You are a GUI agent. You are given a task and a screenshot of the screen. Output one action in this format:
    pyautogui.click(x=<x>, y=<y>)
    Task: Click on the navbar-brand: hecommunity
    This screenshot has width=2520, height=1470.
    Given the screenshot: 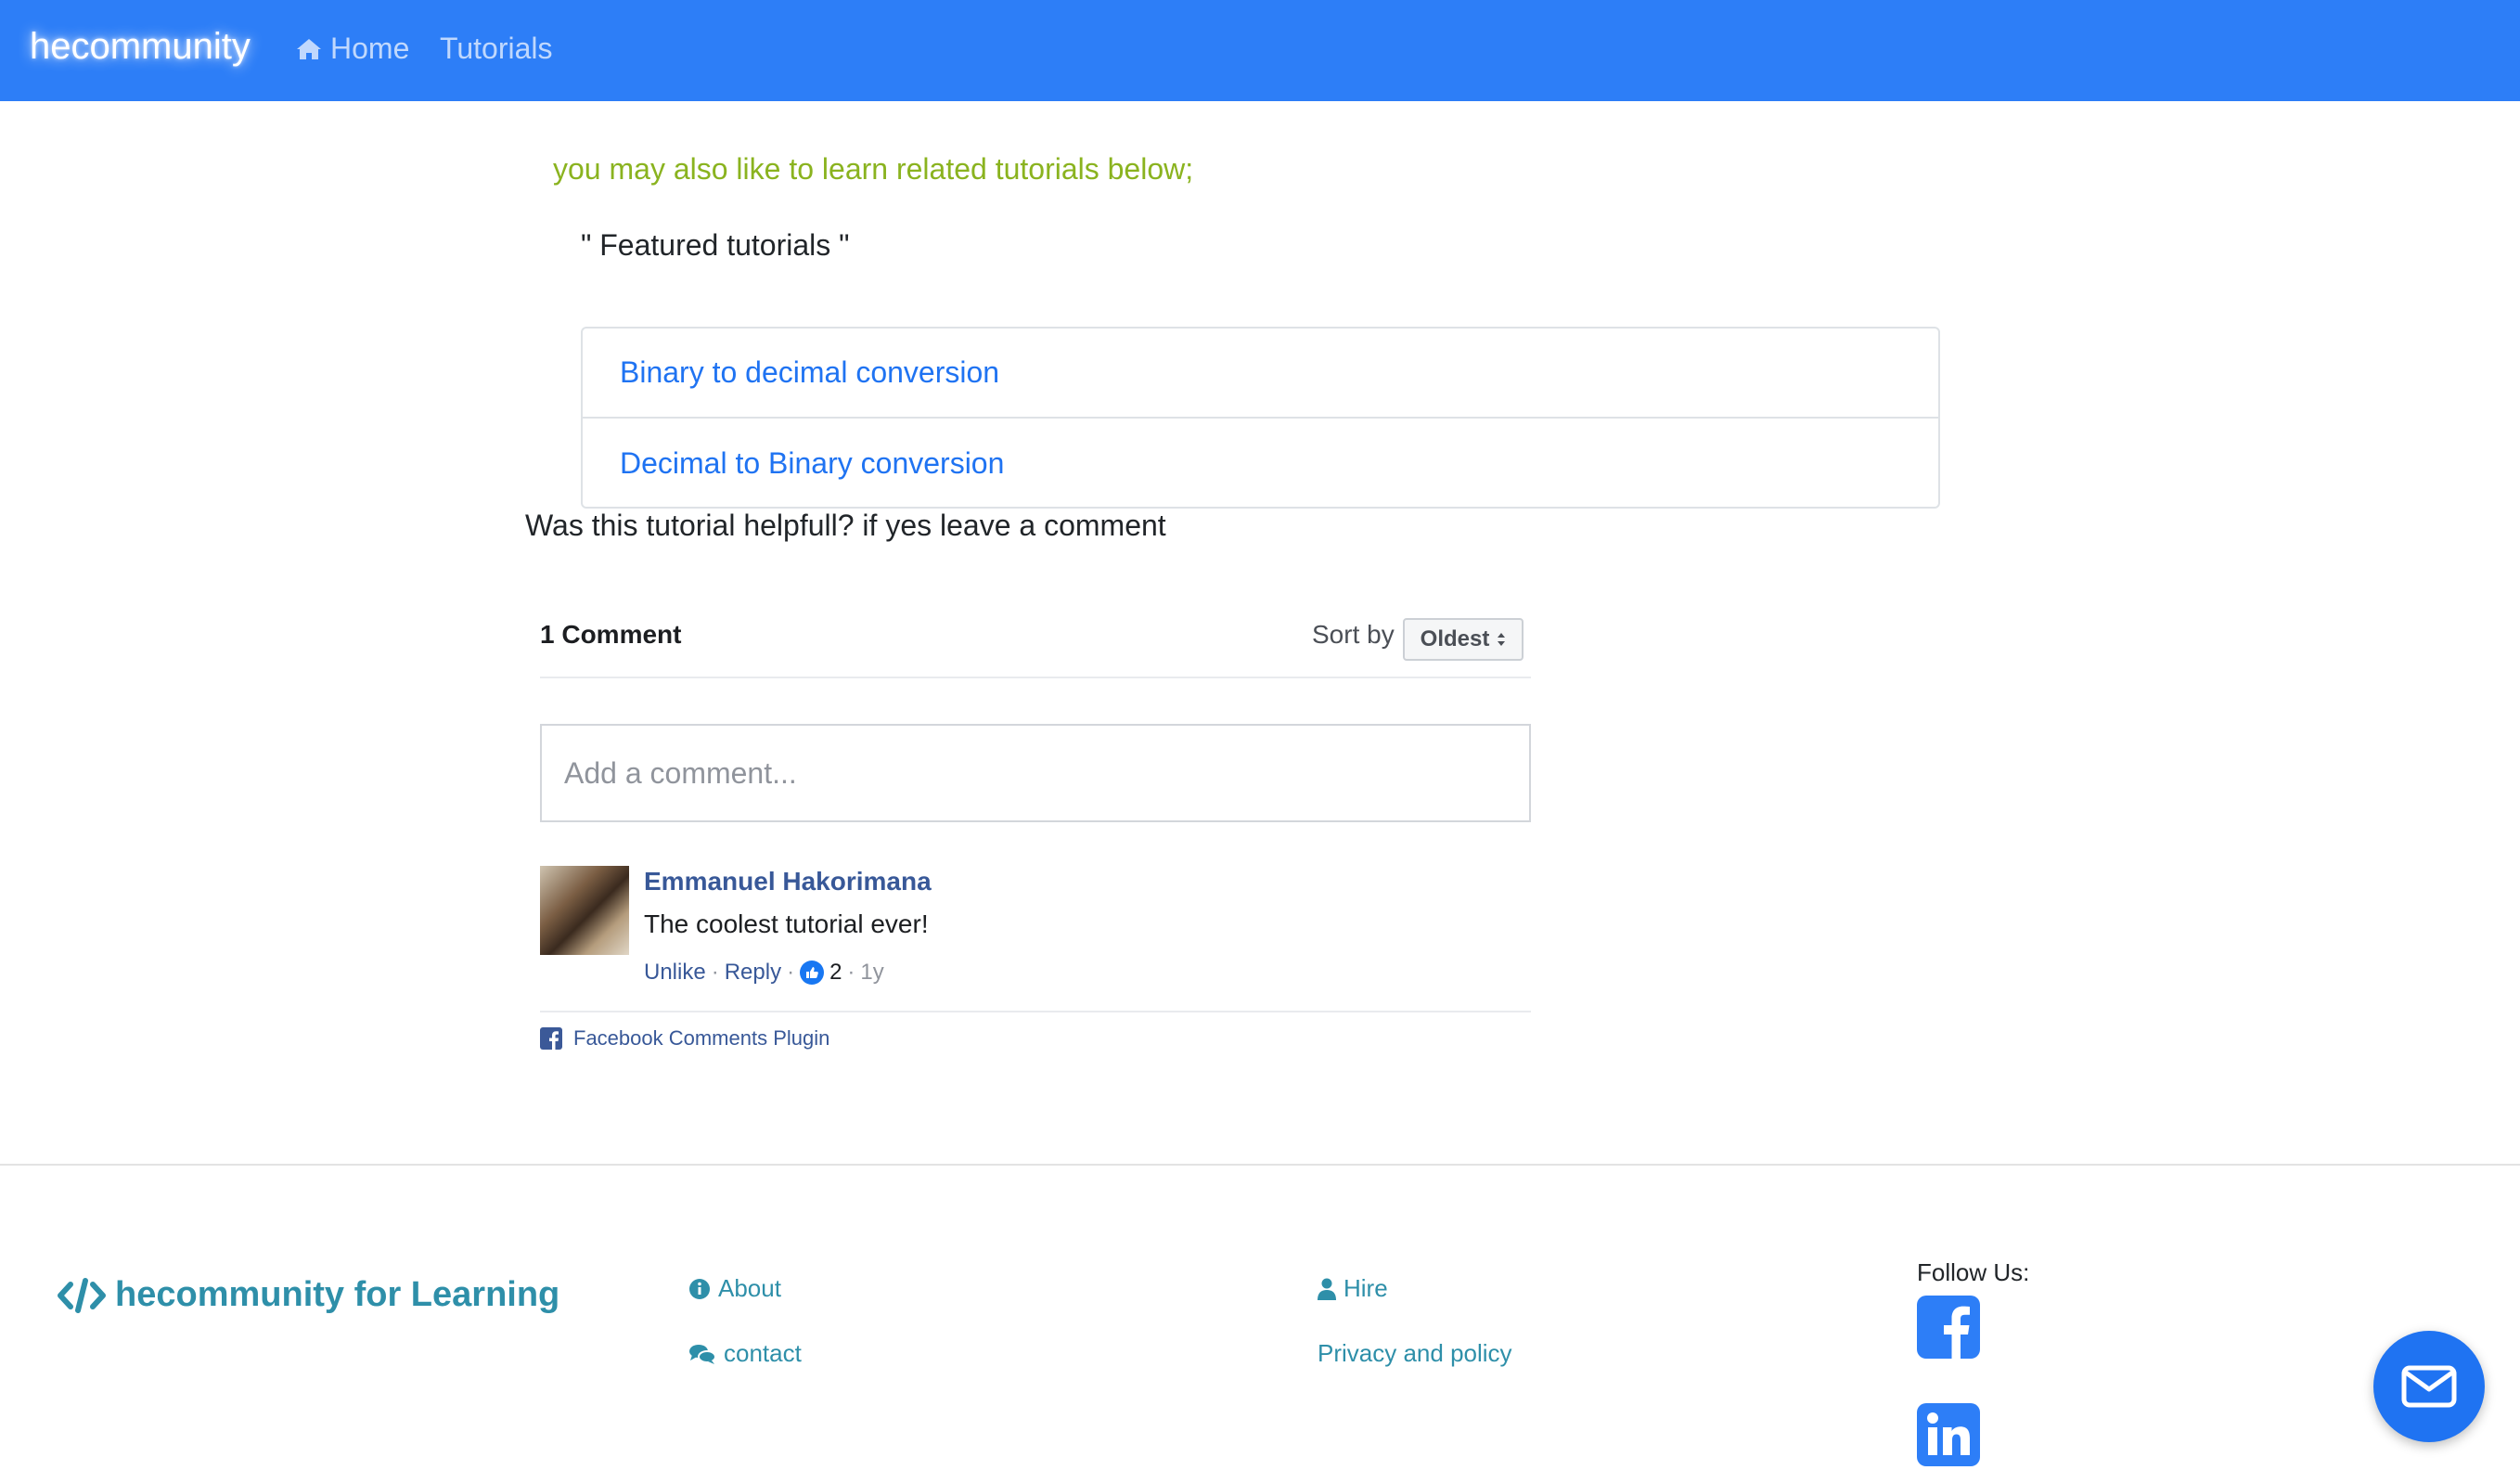 What is the action you would take?
    pyautogui.click(x=140, y=47)
    